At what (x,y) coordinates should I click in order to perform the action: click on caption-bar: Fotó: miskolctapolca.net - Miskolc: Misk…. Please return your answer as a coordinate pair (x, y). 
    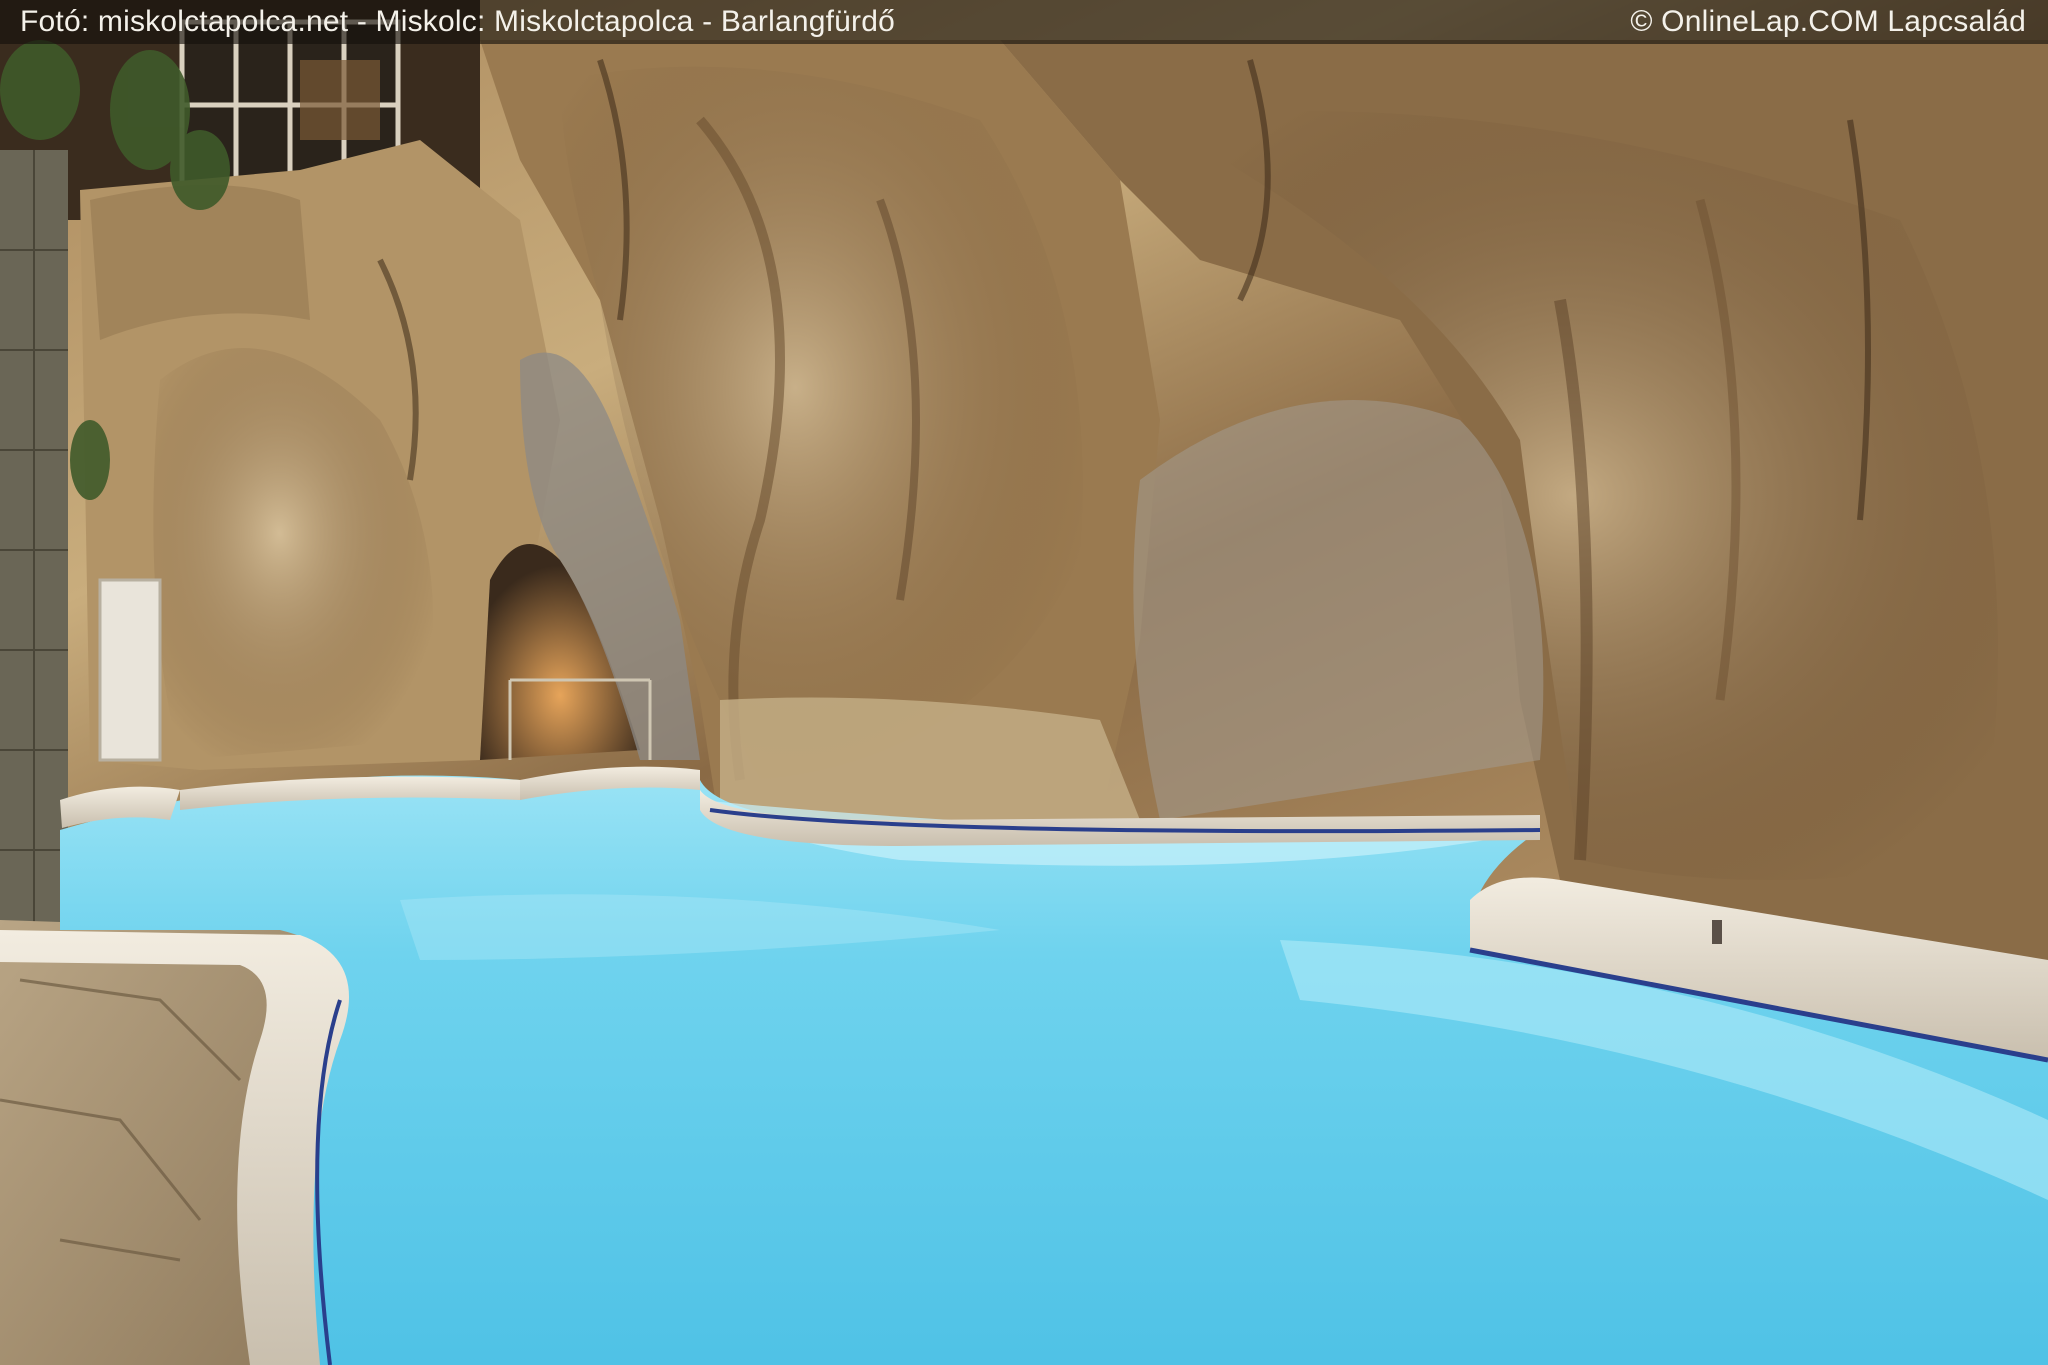
    Looking at the image, I should click on (1024, 22).